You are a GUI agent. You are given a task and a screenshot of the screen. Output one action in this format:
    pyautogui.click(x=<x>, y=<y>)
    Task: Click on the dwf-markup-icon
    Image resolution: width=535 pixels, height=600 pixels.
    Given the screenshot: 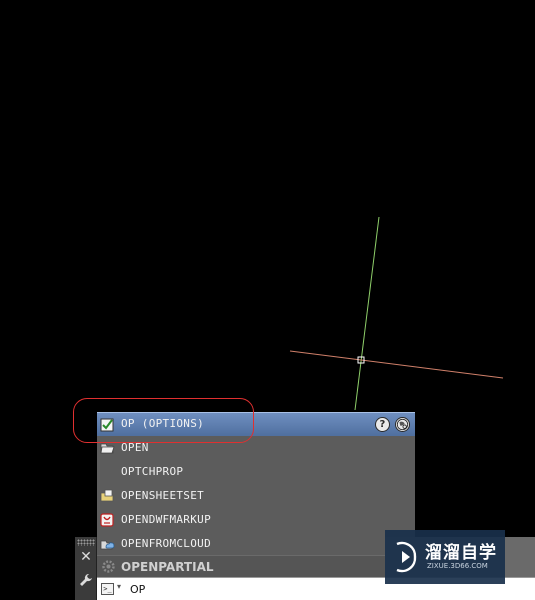 What is the action you would take?
    pyautogui.click(x=107, y=520)
    